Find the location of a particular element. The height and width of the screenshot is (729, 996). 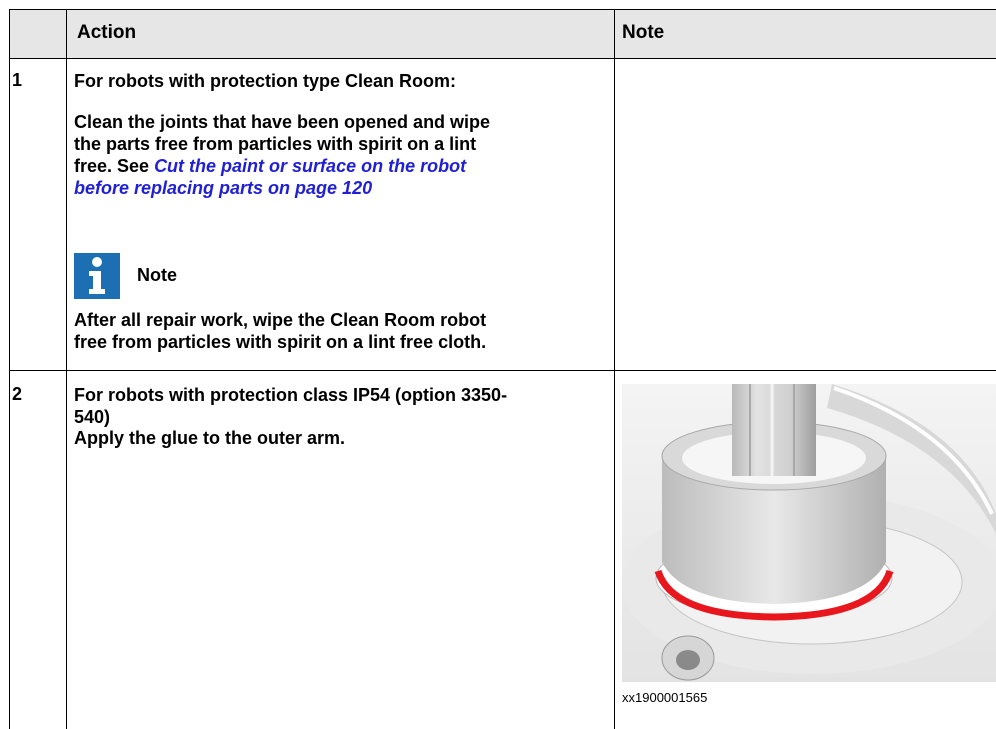

row2-left-border is located at coordinates (9, 550).